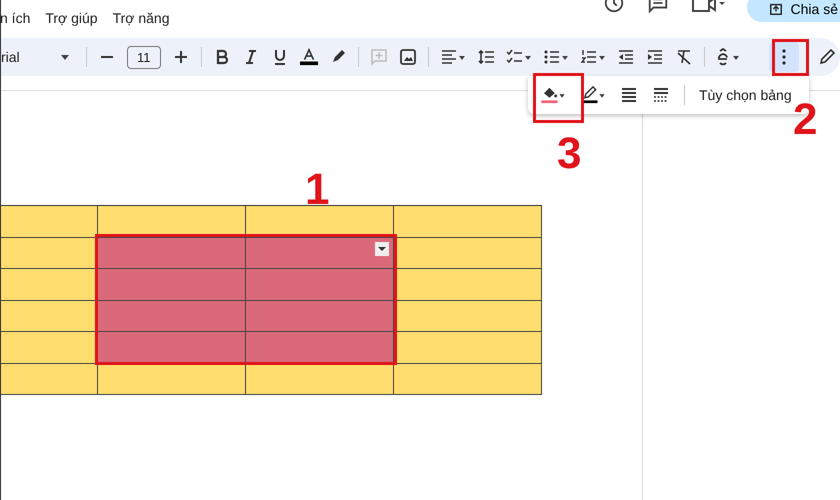 This screenshot has width=840, height=500. Describe the element at coordinates (15, 18) in the screenshot. I see `menu-item: n ích` at that location.